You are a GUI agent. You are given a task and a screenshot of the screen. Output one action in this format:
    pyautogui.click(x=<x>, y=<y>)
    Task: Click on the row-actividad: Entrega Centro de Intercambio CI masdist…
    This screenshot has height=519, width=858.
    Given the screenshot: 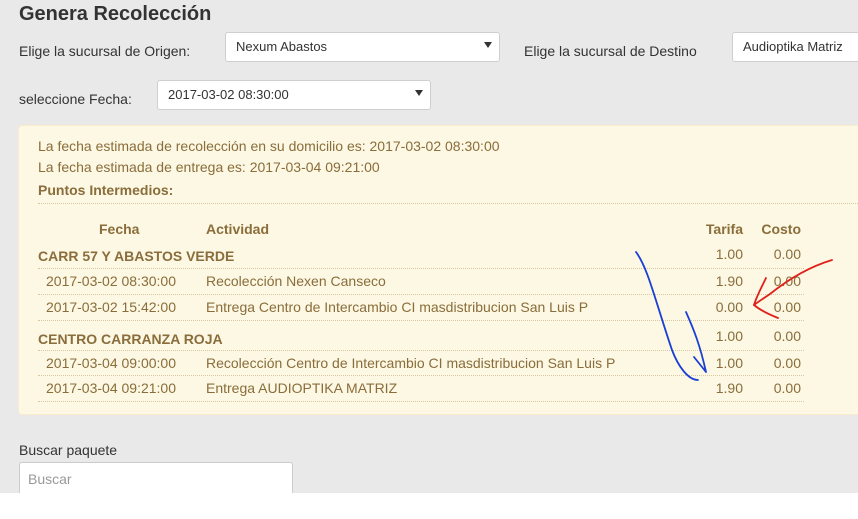 What is the action you would take?
    pyautogui.click(x=397, y=307)
    